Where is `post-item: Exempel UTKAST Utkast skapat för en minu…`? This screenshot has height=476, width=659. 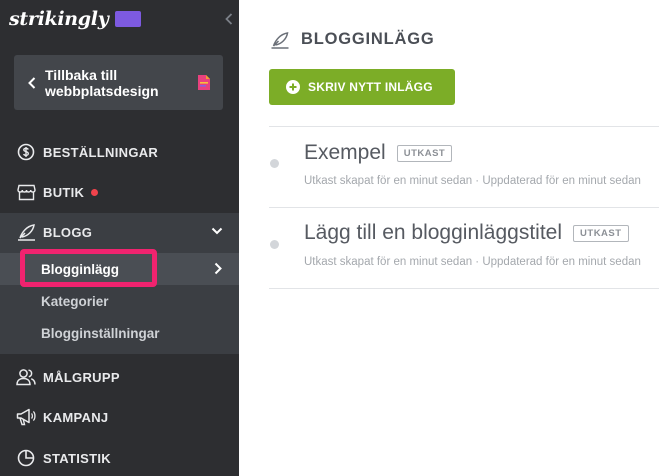 post-item: Exempel UTKAST Utkast skapat för en minu… is located at coordinates (464, 167).